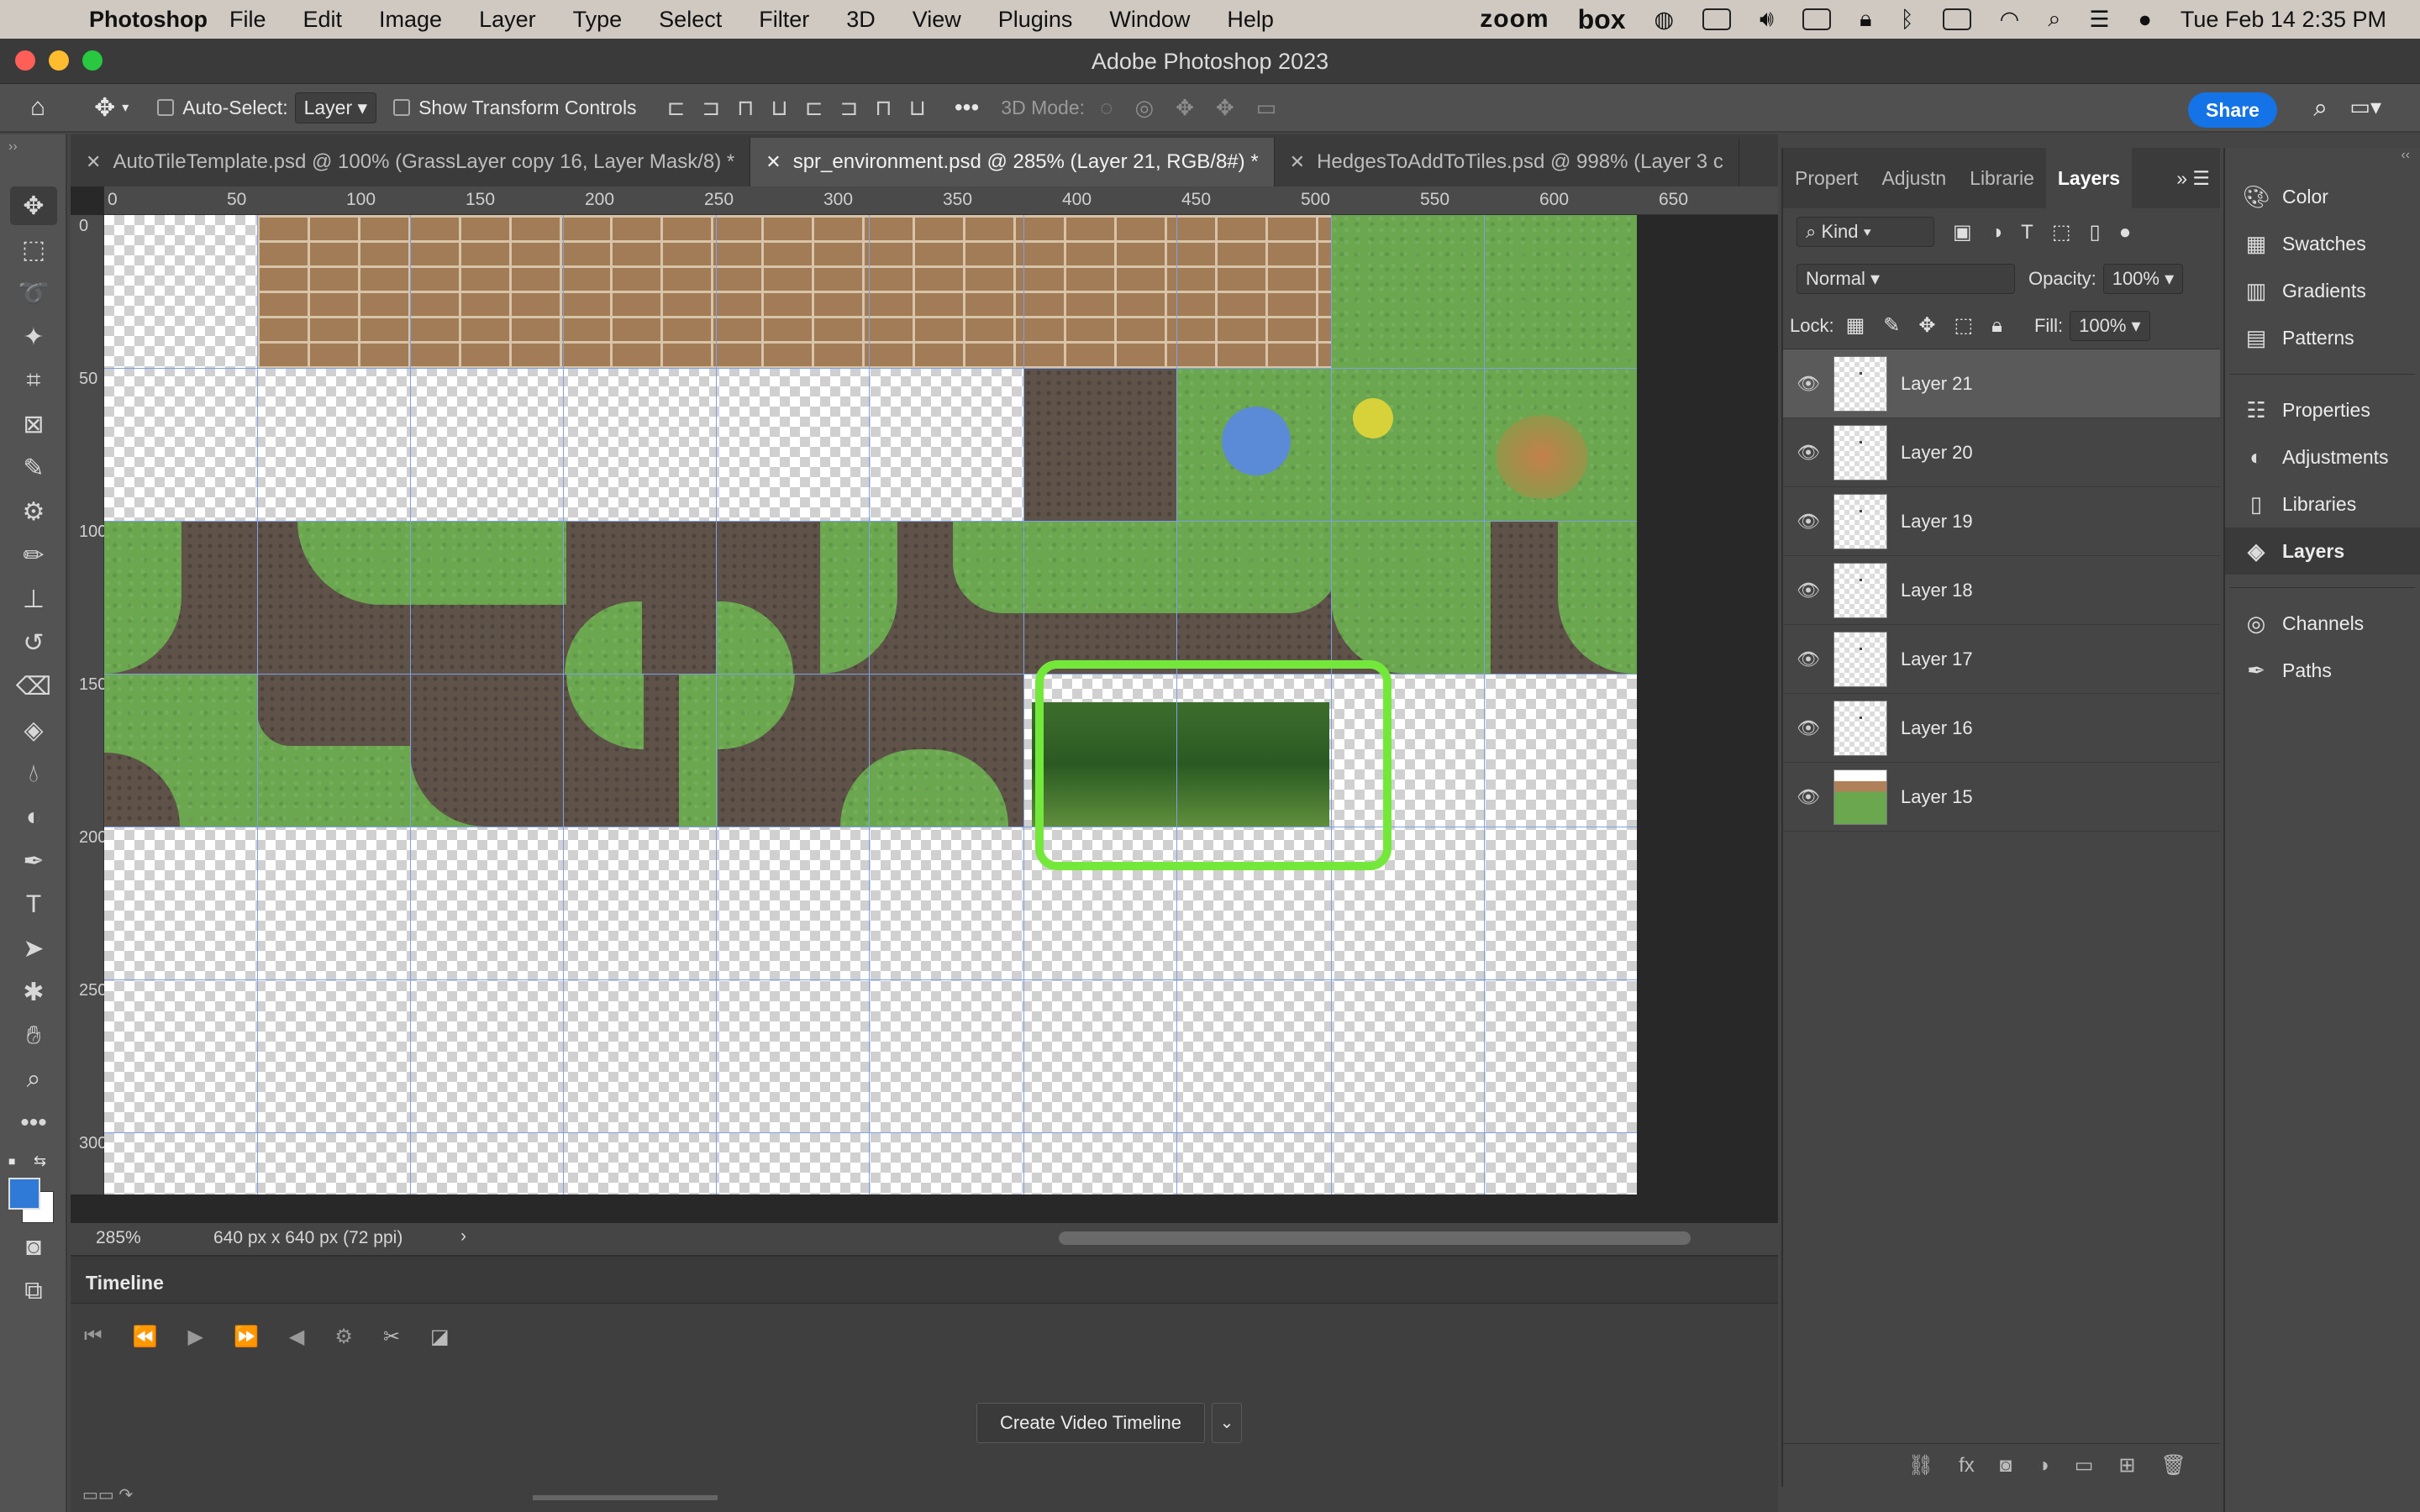 Image resolution: width=2420 pixels, height=1512 pixels. Describe the element at coordinates (1717, 19) in the screenshot. I see `keyboard-icon` at that location.